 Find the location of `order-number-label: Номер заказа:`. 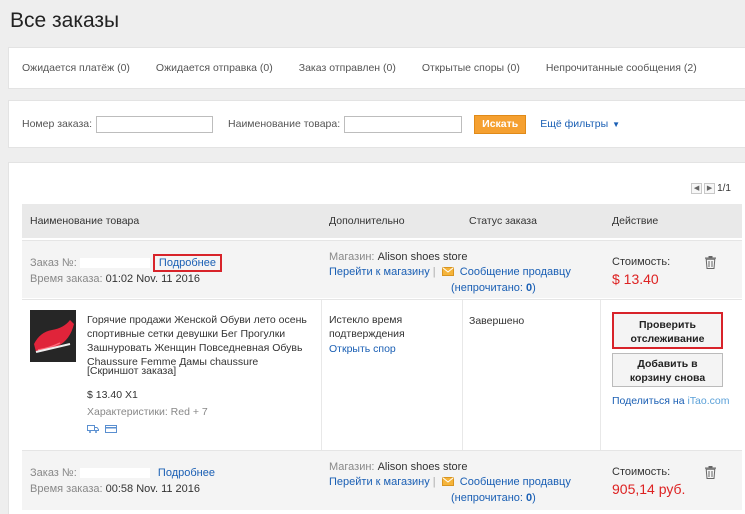

order-number-label: Номер заказа: is located at coordinates (57, 124).